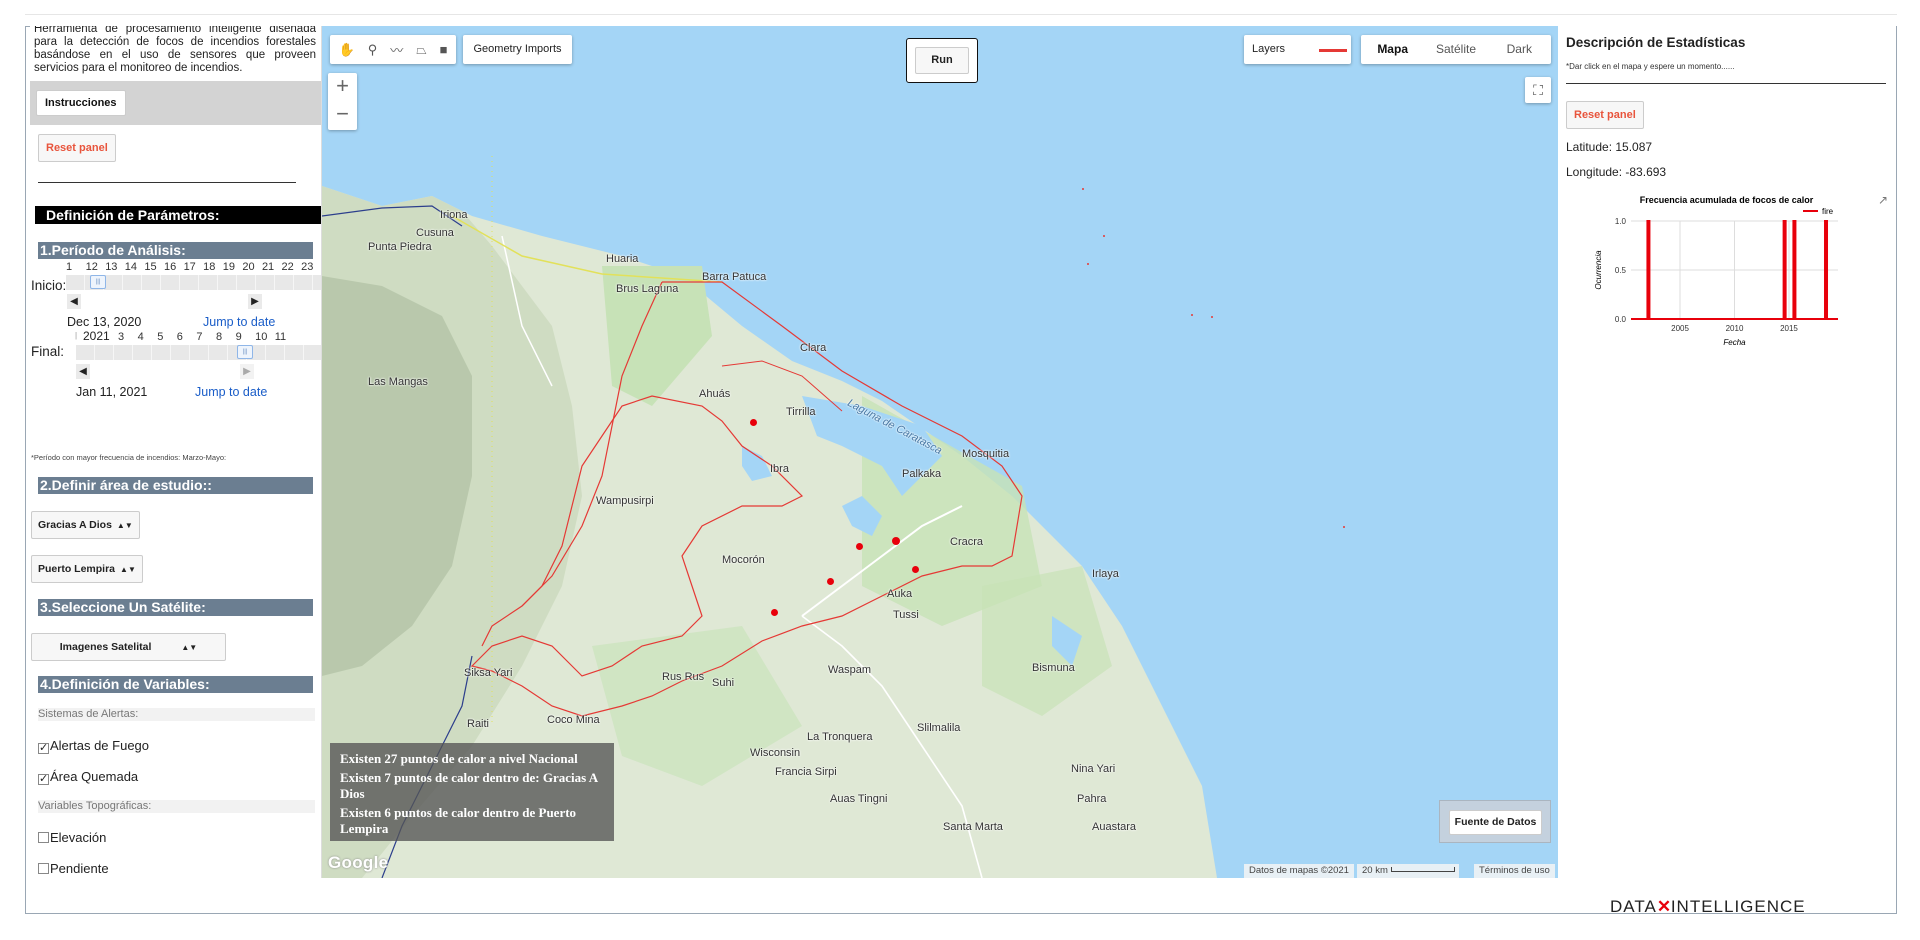 The image size is (1920, 940). What do you see at coordinates (245, 352) in the screenshot?
I see `final-slider-thumb: |||` at bounding box center [245, 352].